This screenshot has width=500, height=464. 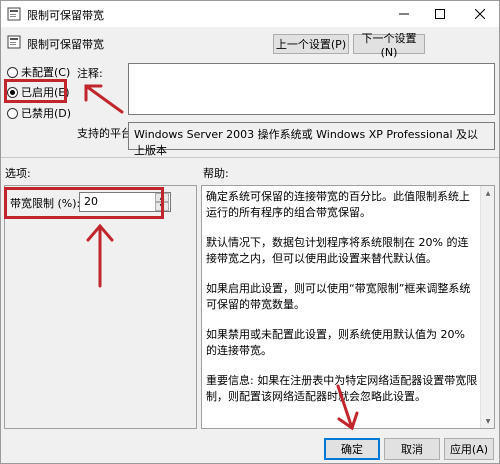 I want to click on maximize-button, so click(x=440, y=14).